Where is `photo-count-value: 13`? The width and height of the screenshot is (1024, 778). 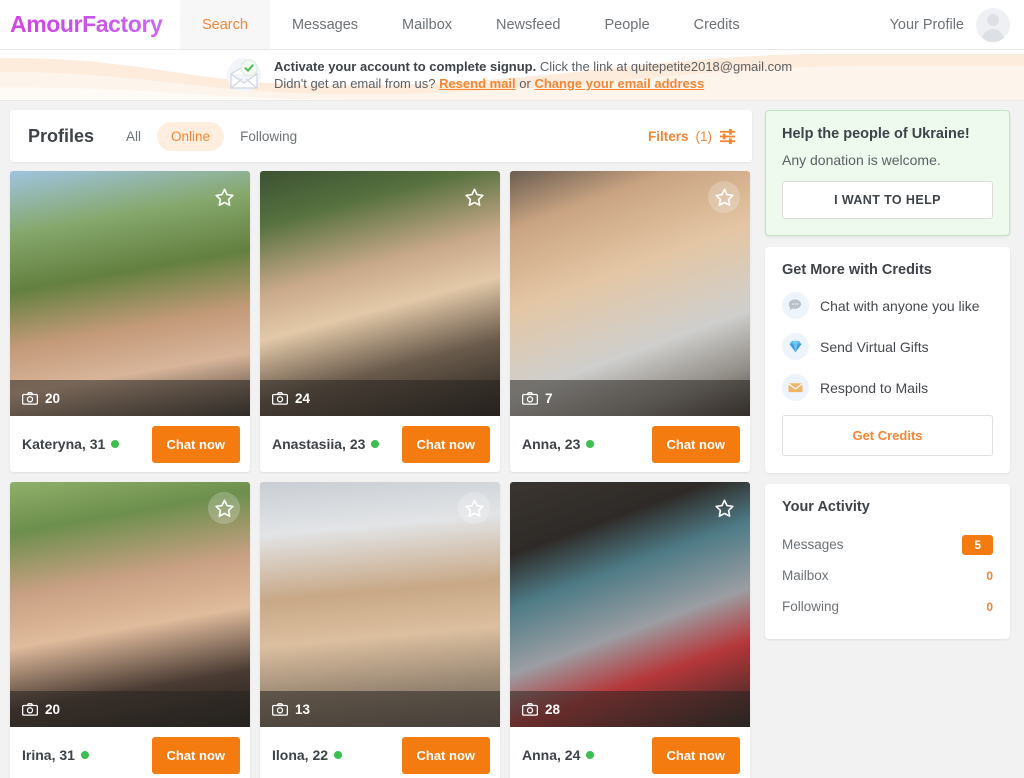
photo-count-value: 13 is located at coordinates (303, 709).